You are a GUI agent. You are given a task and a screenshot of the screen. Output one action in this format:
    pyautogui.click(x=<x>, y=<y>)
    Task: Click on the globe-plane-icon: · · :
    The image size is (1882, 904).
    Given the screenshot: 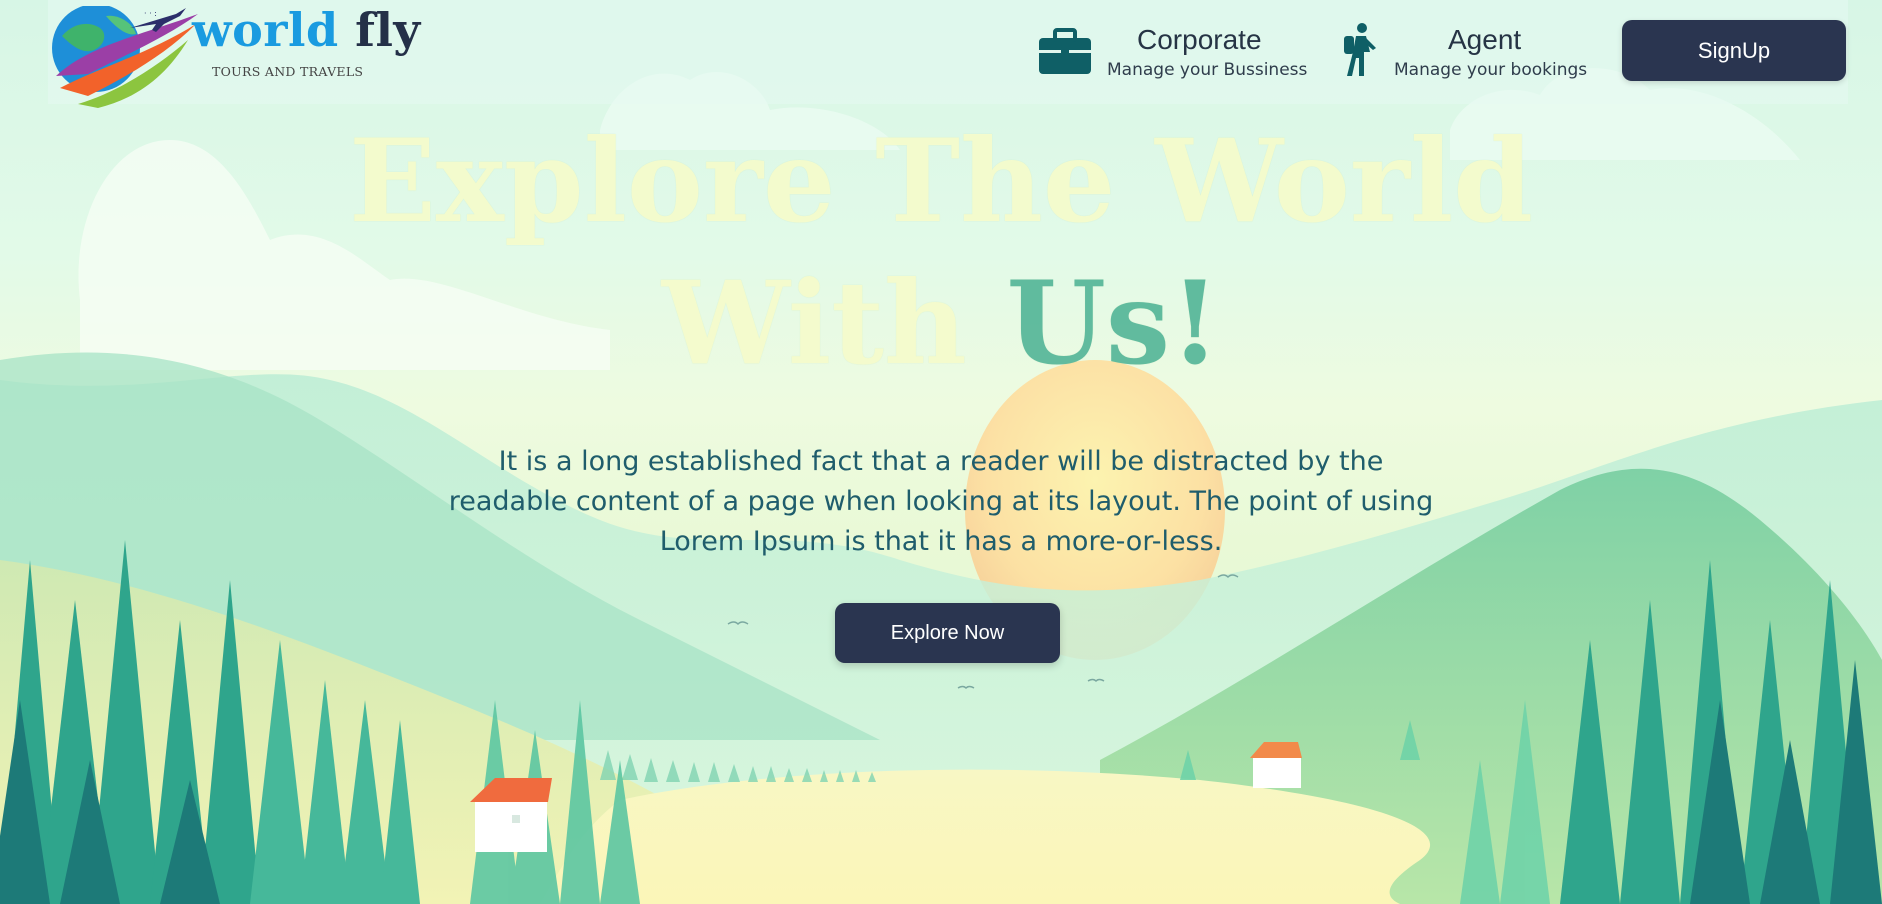 What is the action you would take?
    pyautogui.click(x=125, y=57)
    